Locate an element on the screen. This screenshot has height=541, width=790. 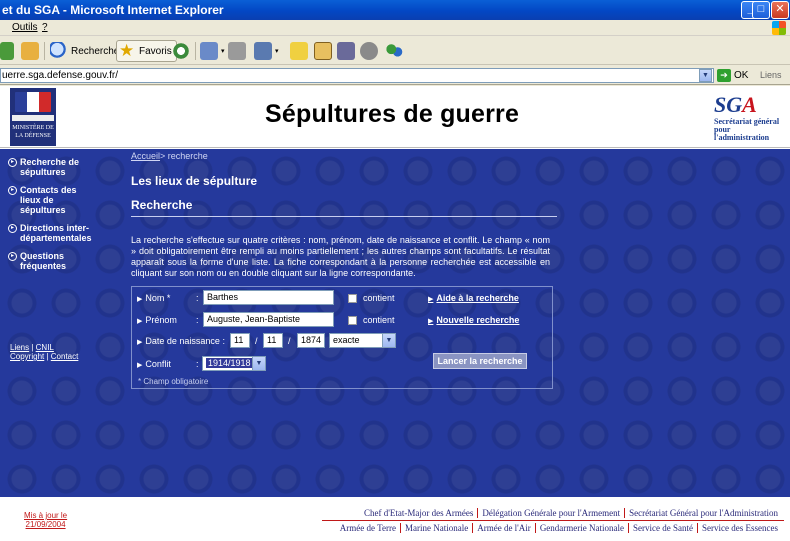
nav-item-questions: ▸ Questions fréquentes is located at coordinates (53, 261).